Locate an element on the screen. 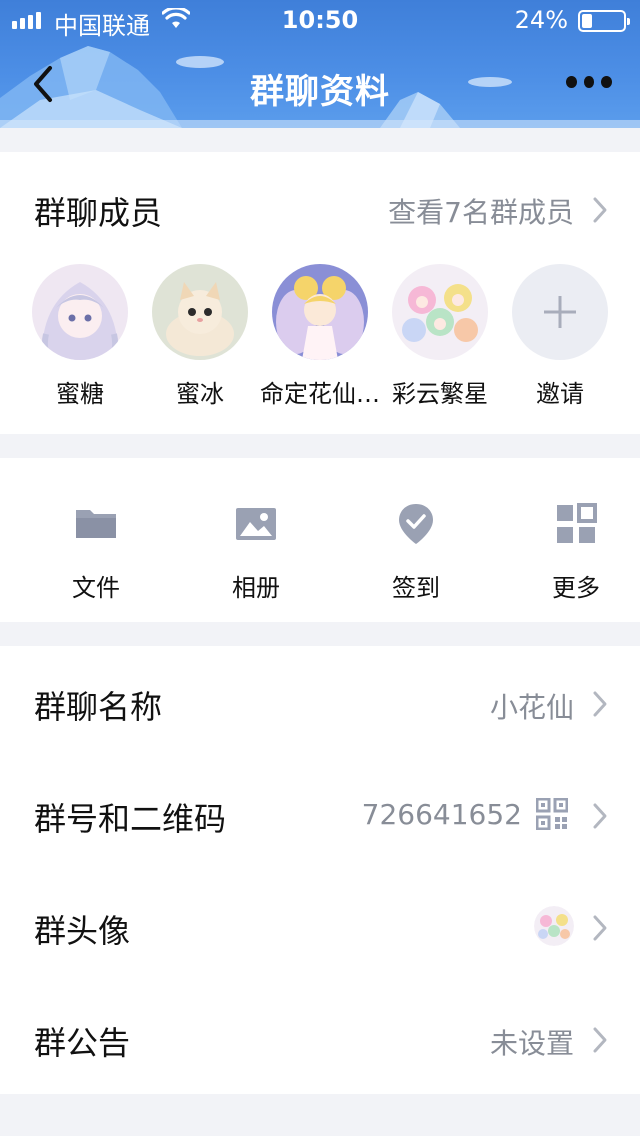  group-number-label: 群号和二维码 is located at coordinates (130, 819).